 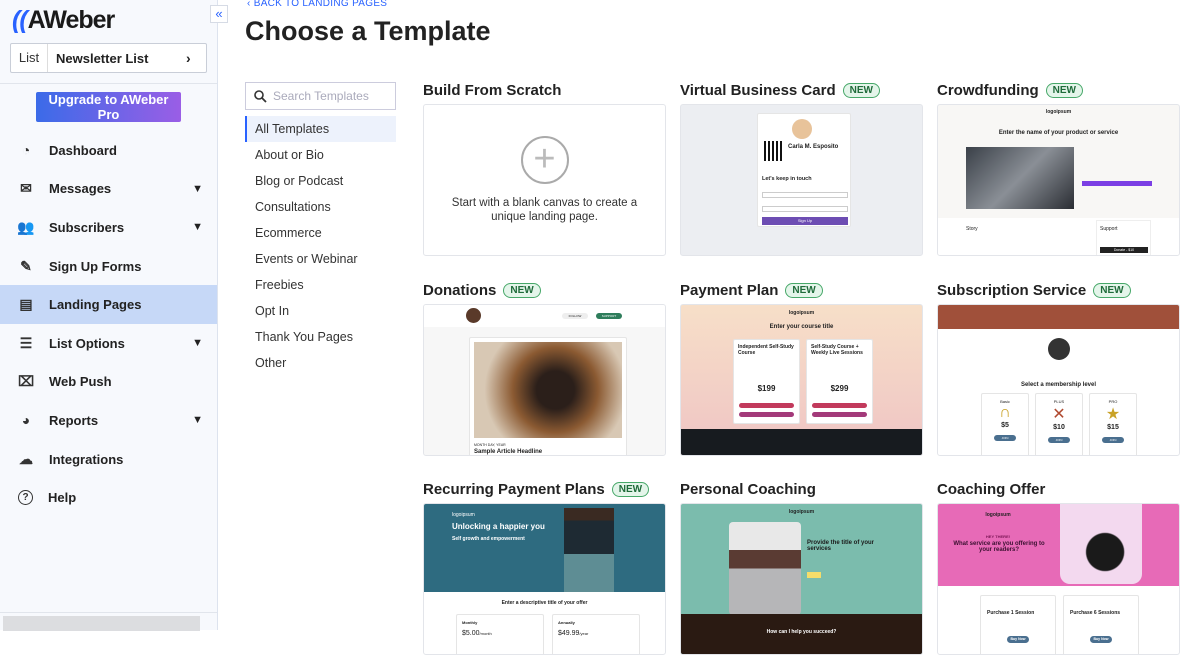 What do you see at coordinates (108, 420) in the screenshot?
I see `sidebar-item-reports: ◕ Reports ▼` at bounding box center [108, 420].